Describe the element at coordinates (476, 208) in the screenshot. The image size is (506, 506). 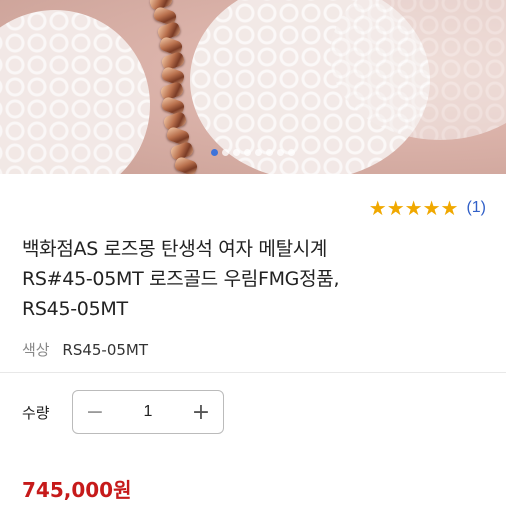
I see `review-count: (1)` at that location.